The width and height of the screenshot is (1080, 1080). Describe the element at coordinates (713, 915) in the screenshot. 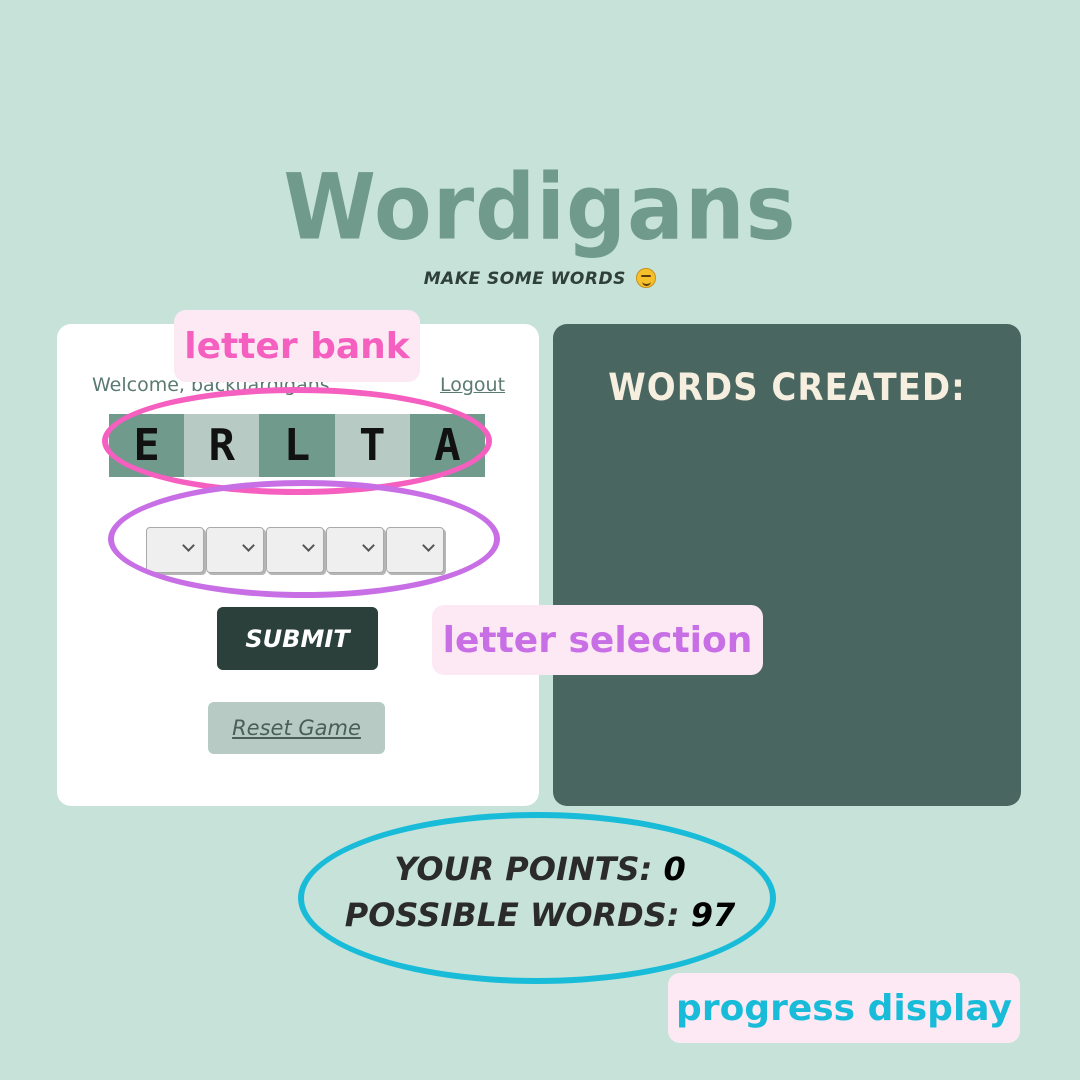

I see `possible-words-value: 97` at that location.